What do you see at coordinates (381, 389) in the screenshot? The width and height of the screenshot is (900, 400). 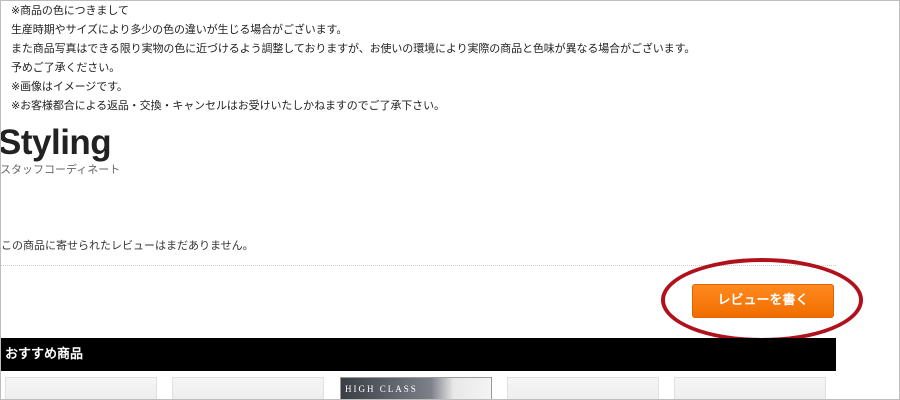 I see `thumbnail-caption: HIGH CLASS` at bounding box center [381, 389].